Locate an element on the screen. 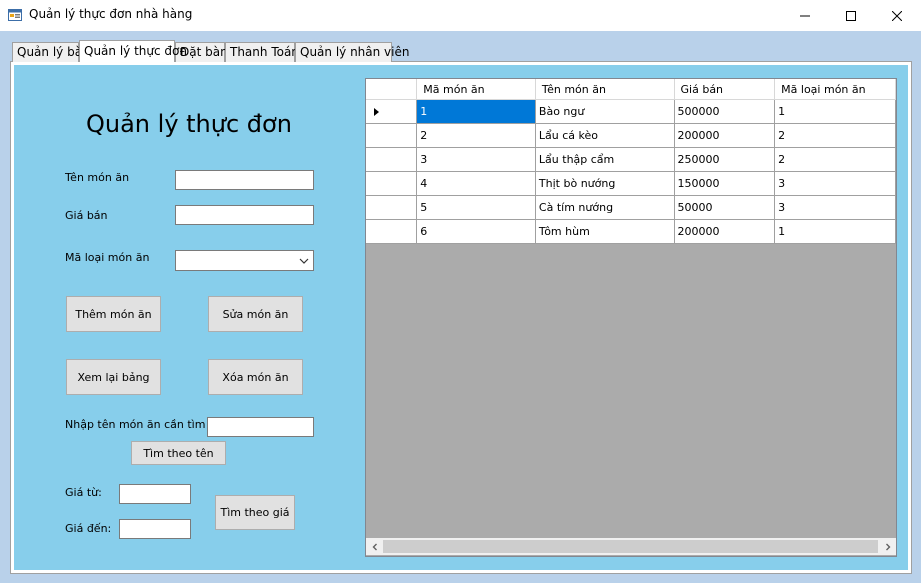 The image size is (921, 583). ma-loai-combobox is located at coordinates (244, 260).